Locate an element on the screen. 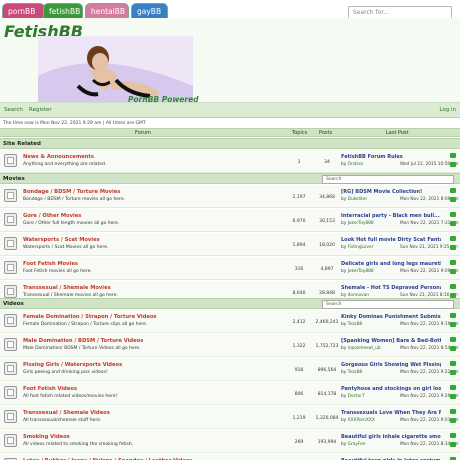 The height and width of the screenshot is (460, 460). category-title: Videos is located at coordinates (13, 304).